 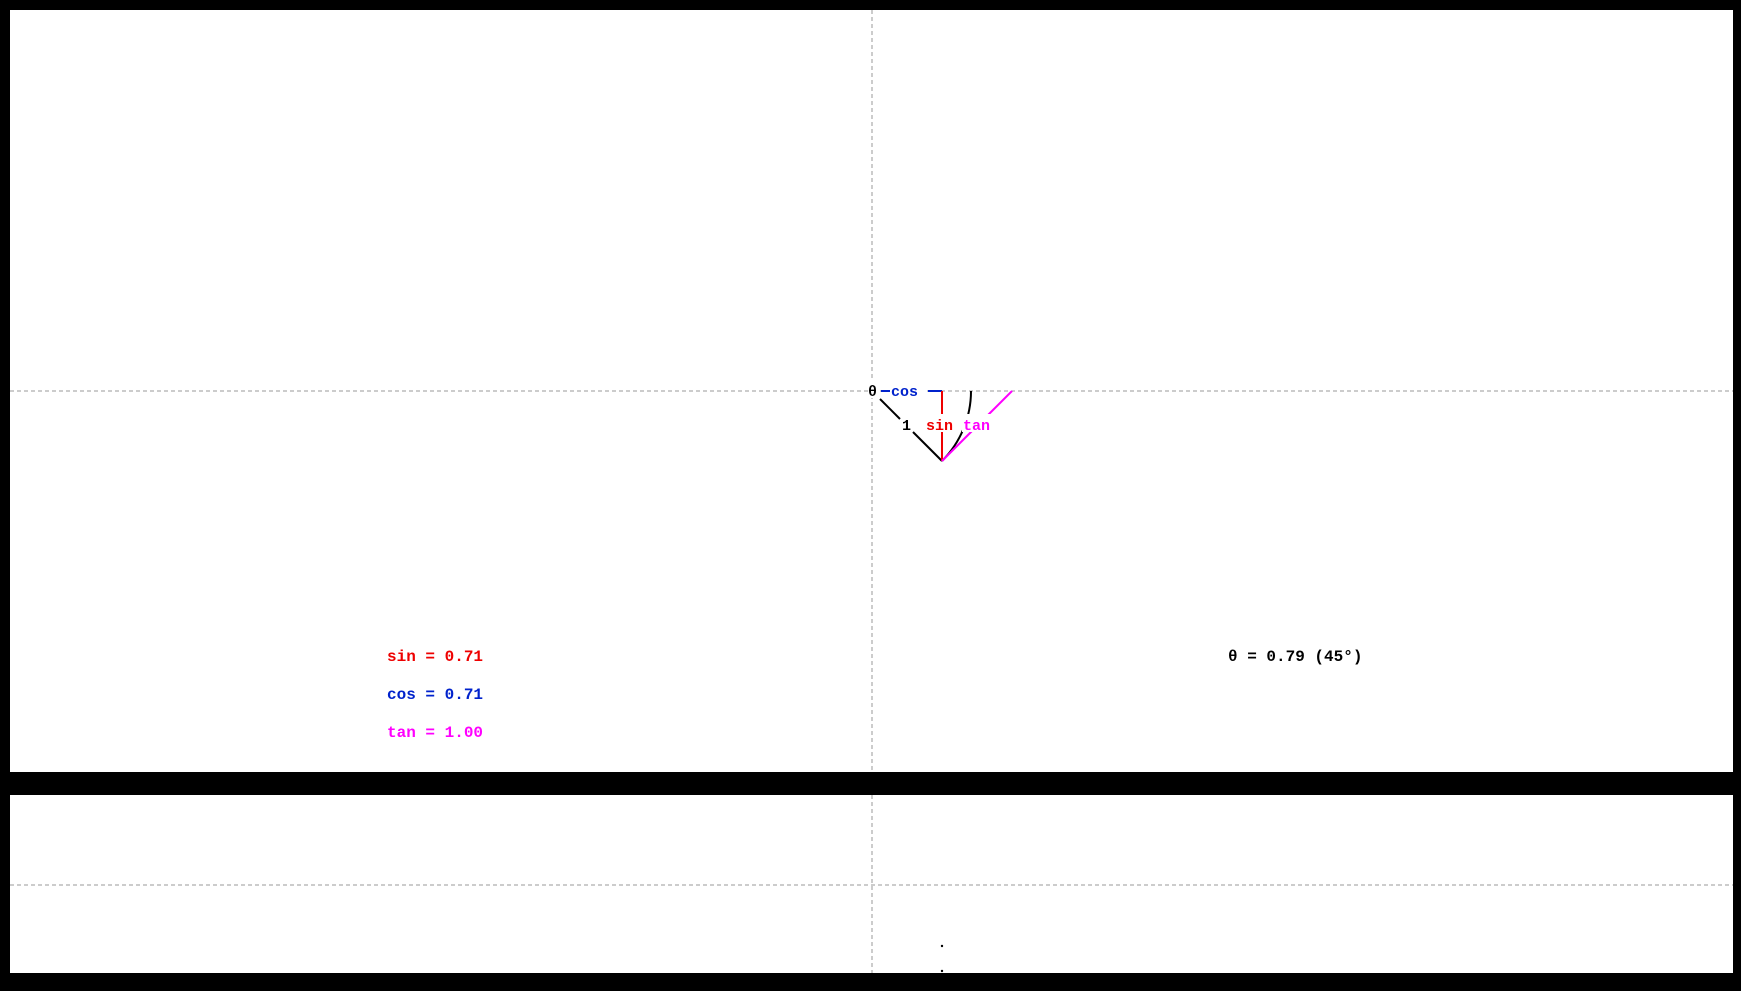 I want to click on wave-point-lower, so click(x=942, y=971).